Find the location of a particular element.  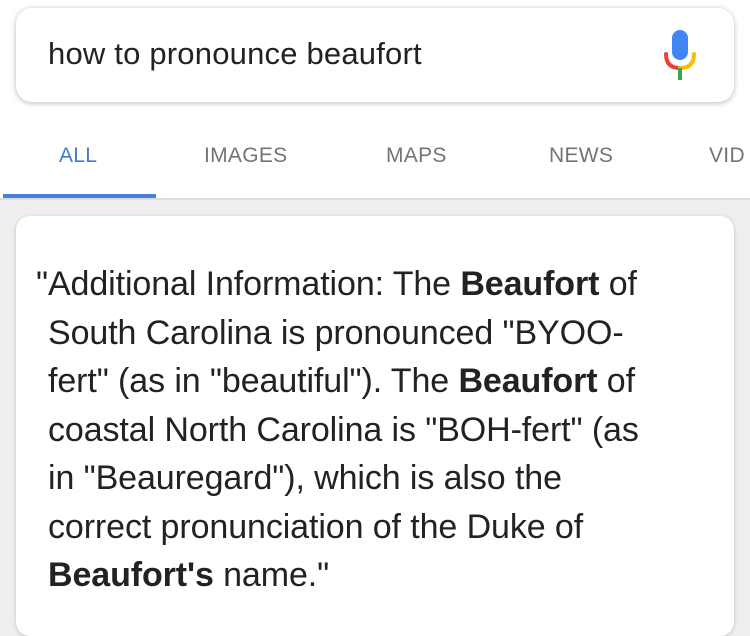

snippet-line: "Additional Information: The Beaufort of is located at coordinates (381, 284).